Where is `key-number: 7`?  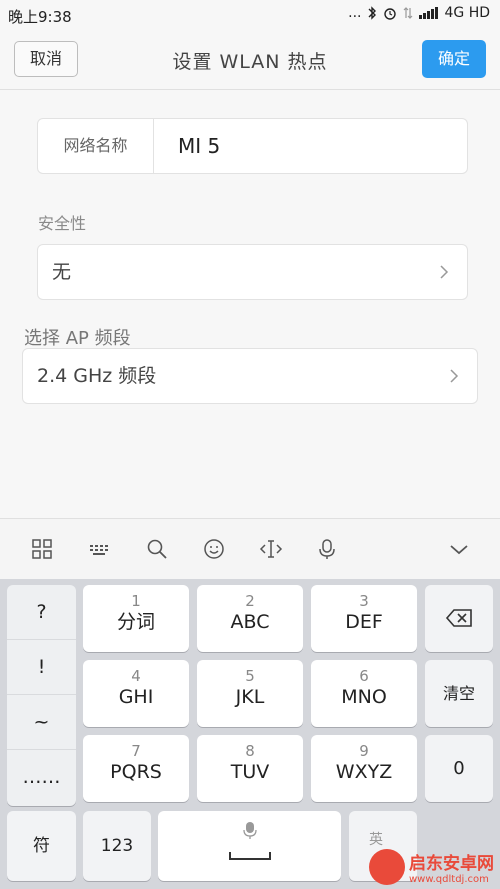 key-number: 7 is located at coordinates (136, 751).